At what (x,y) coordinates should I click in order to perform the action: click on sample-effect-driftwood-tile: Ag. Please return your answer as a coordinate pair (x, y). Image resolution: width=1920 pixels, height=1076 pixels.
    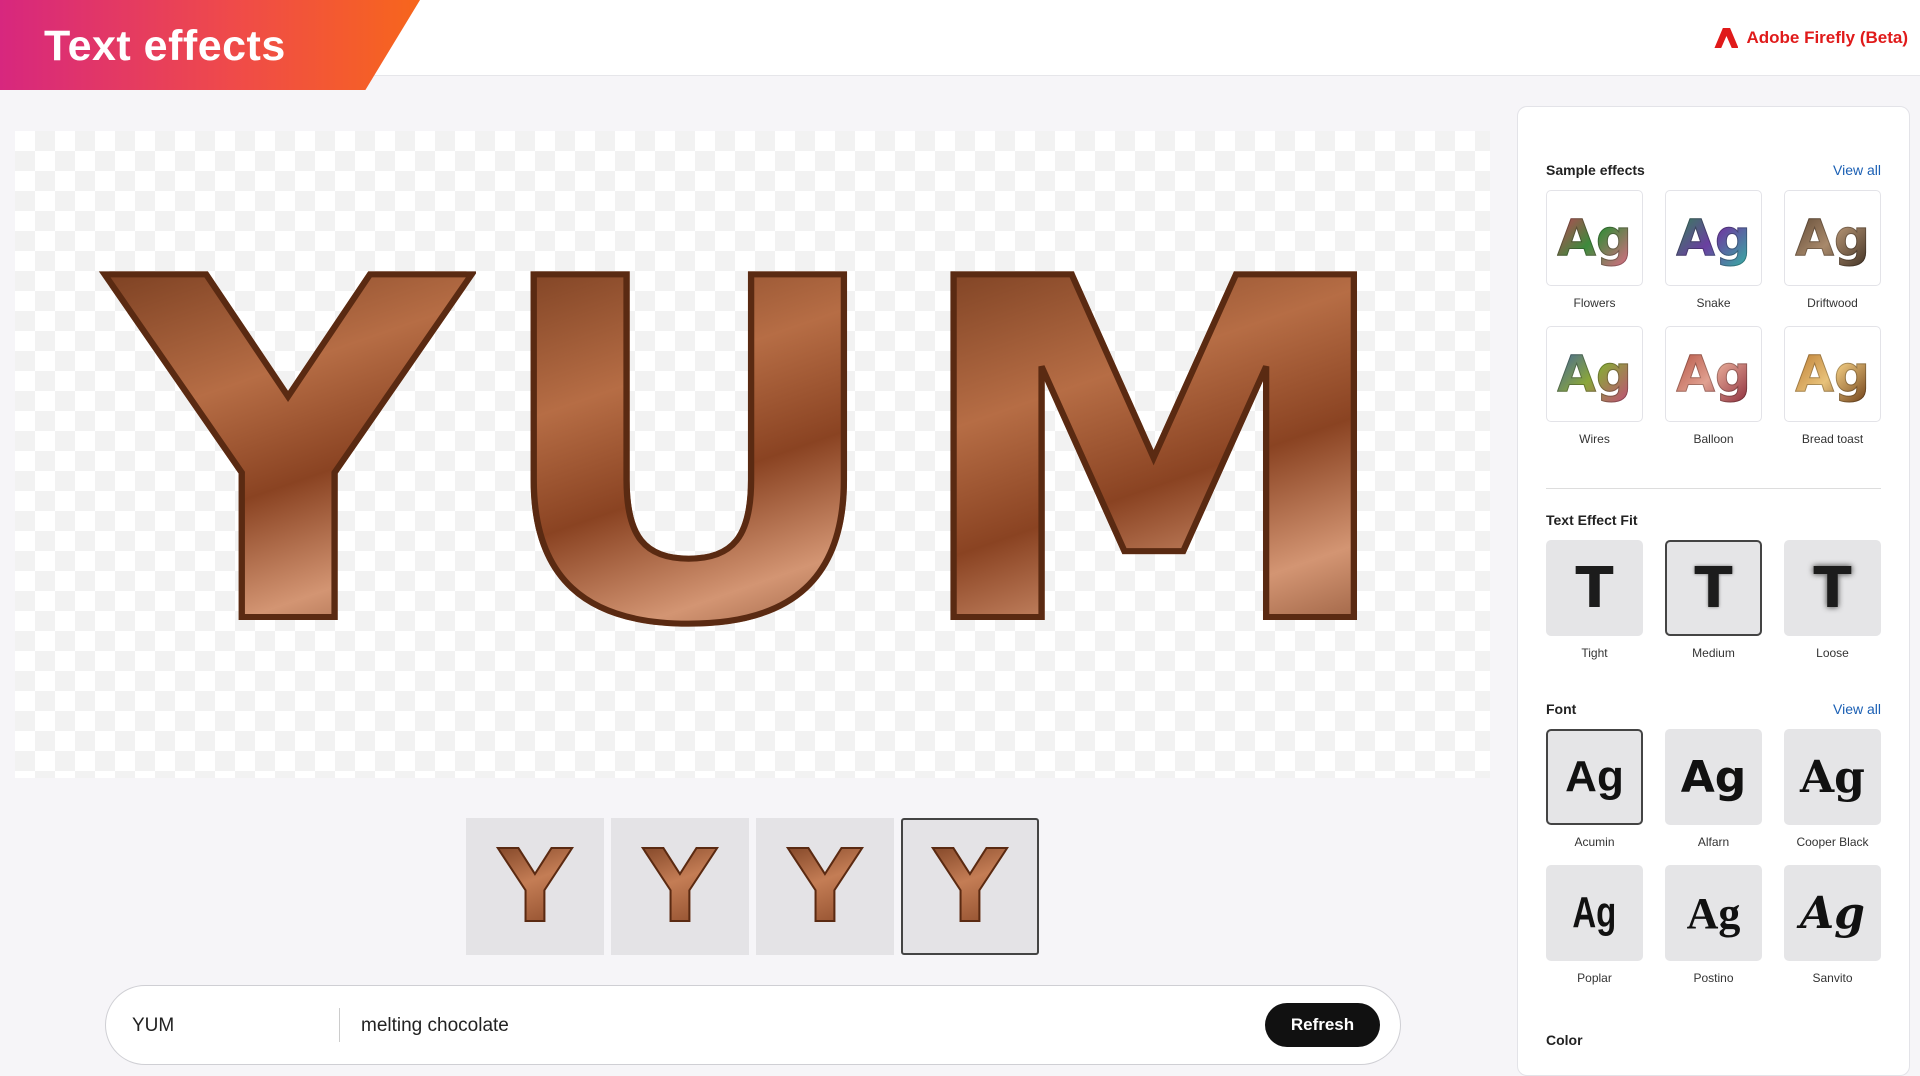
    Looking at the image, I should click on (1832, 238).